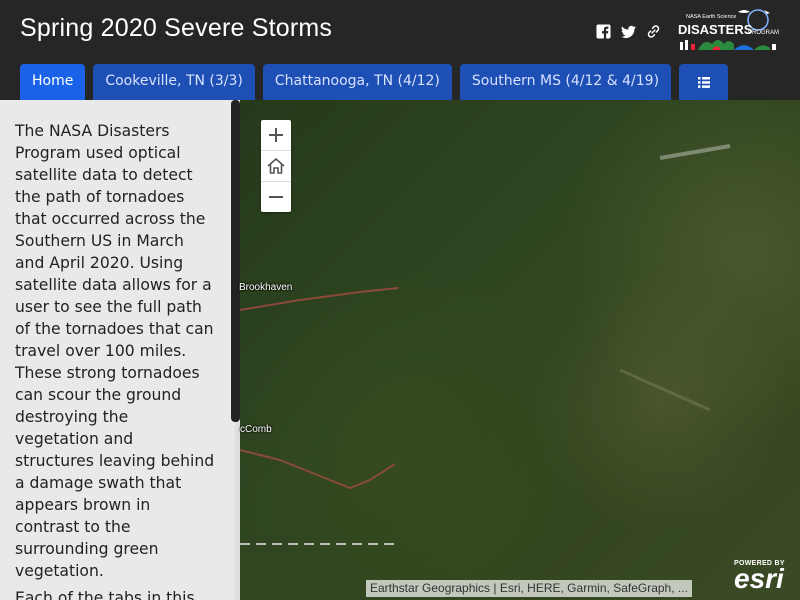 This screenshot has width=800, height=600. I want to click on cloud-streak, so click(695, 152).